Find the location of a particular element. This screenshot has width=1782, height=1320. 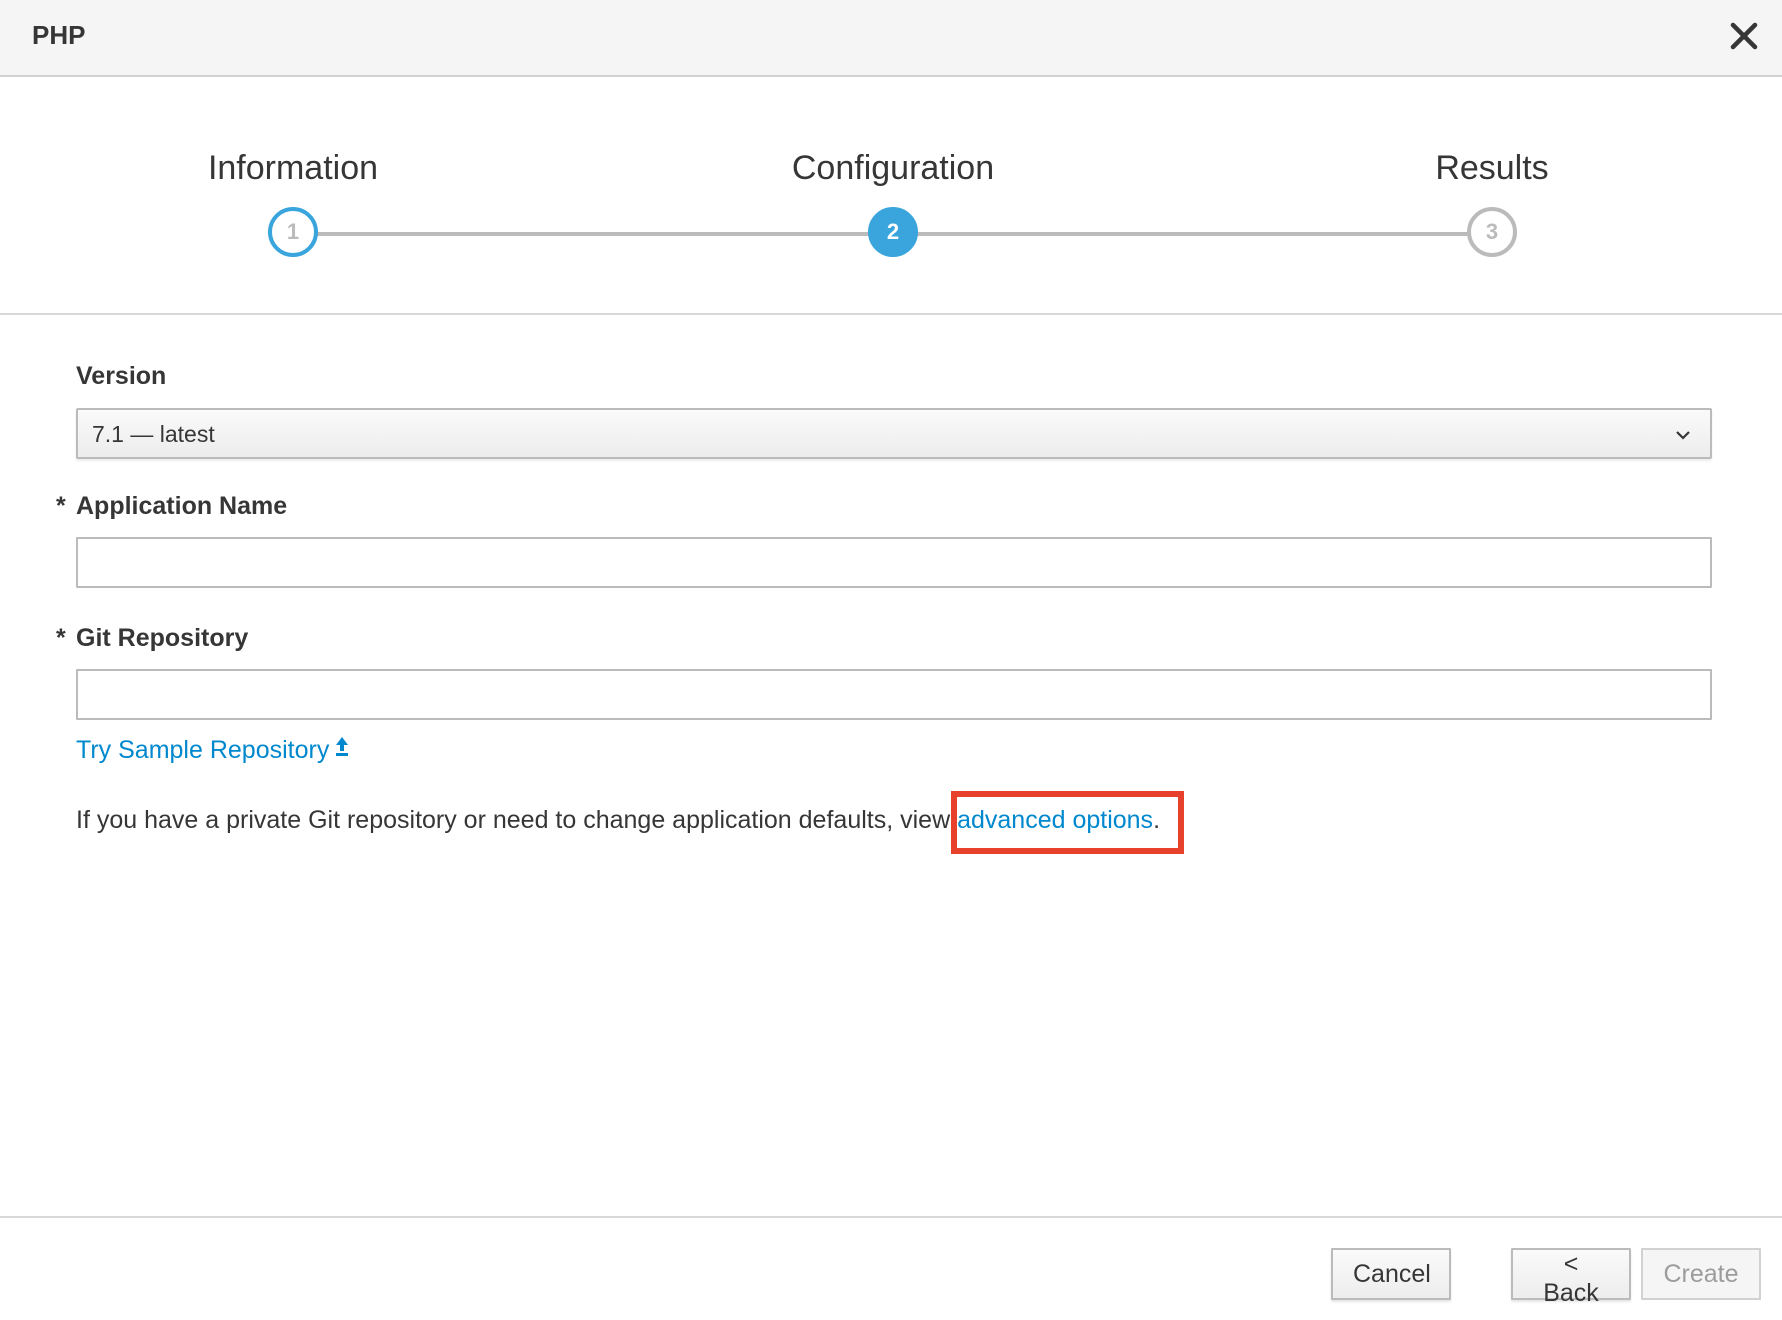

close-icon is located at coordinates (1744, 36).